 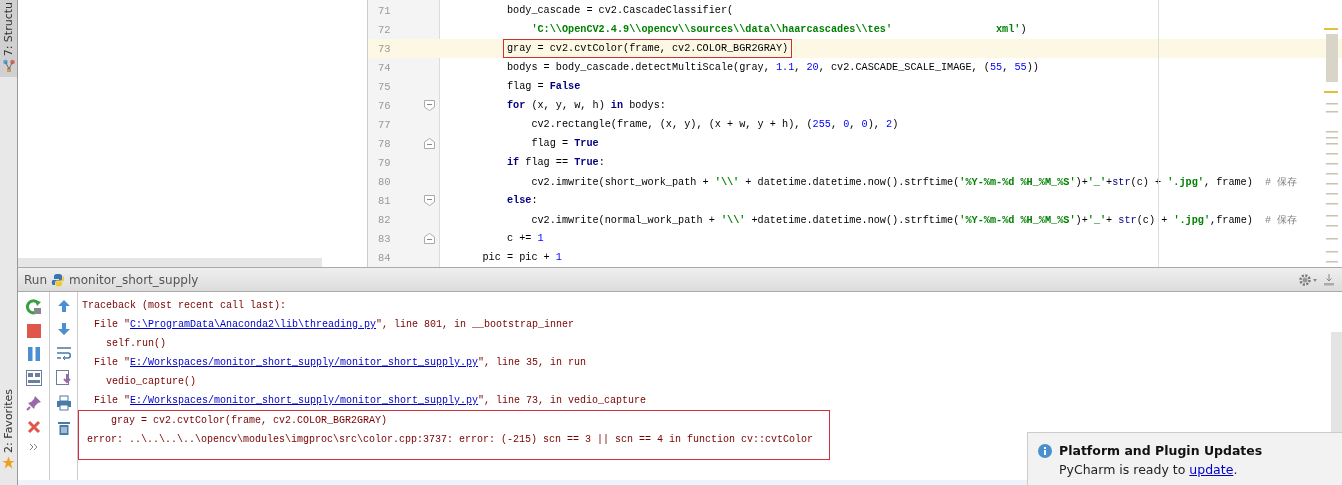 I want to click on line-number: 75, so click(x=384, y=86).